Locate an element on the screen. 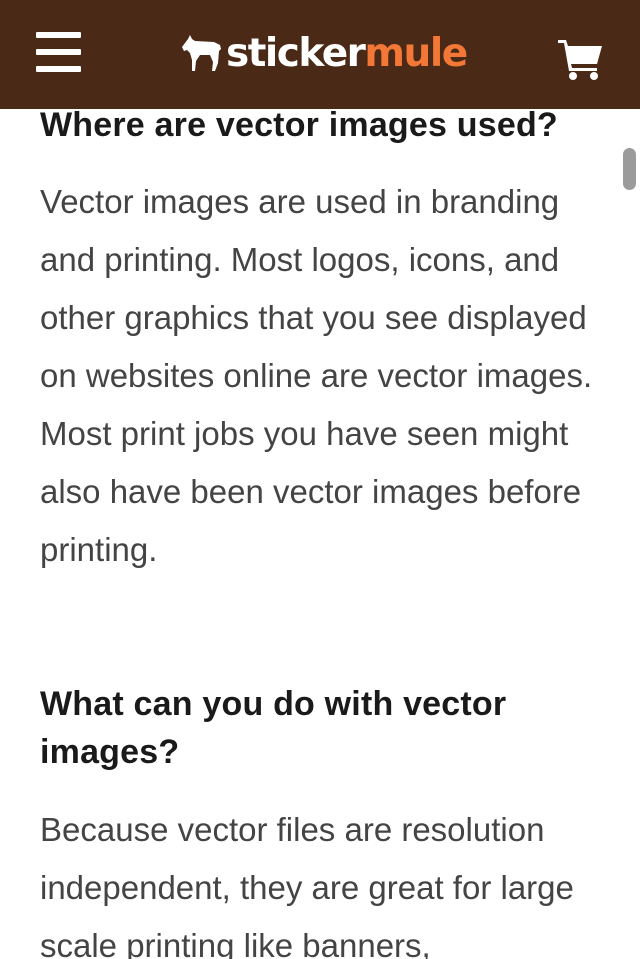 The width and height of the screenshot is (640, 959). mule-icon is located at coordinates (201, 53).